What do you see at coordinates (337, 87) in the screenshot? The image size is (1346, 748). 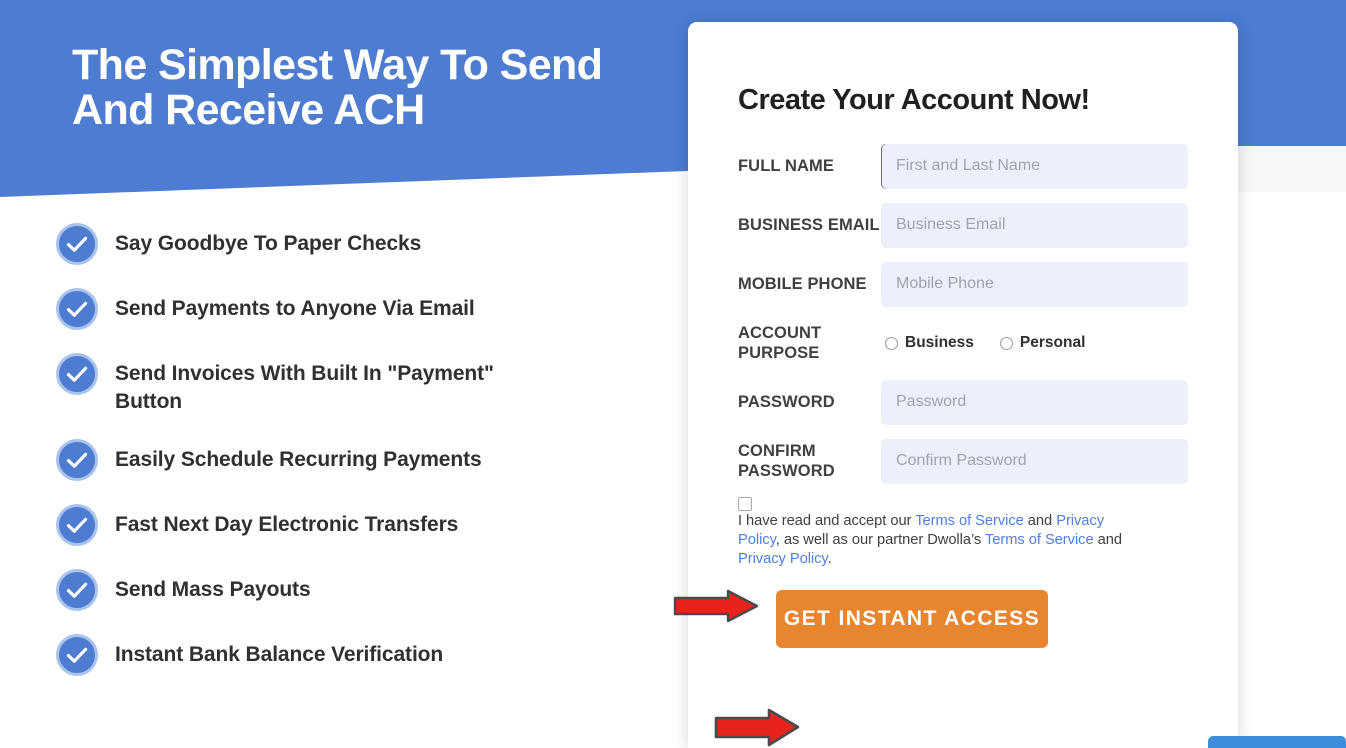 I see `page-title: The Simplest Way To Send And Receive ACH` at bounding box center [337, 87].